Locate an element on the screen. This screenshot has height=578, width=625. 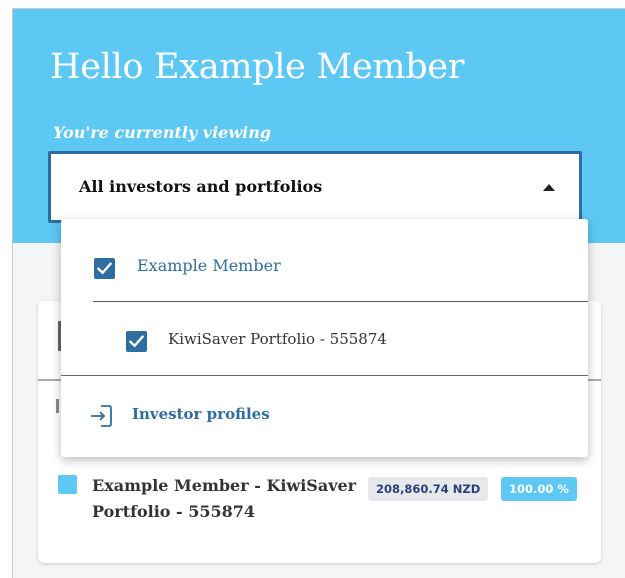
caret-up-icon is located at coordinates (549, 187).